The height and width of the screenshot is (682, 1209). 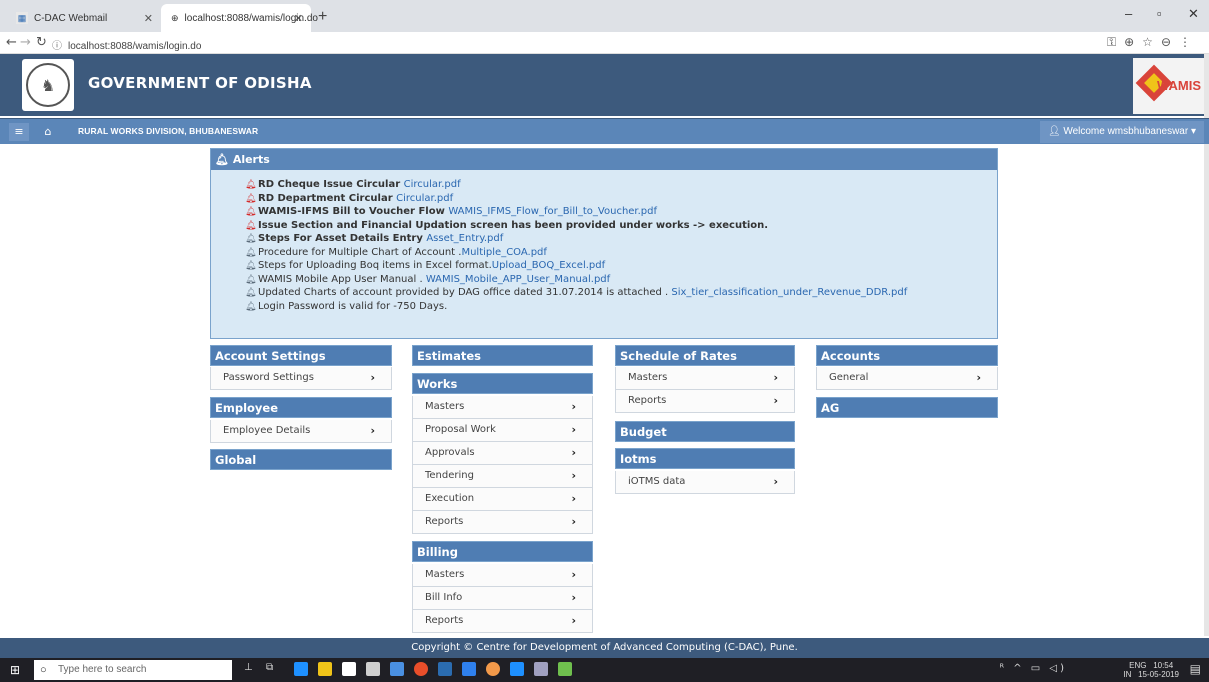 I want to click on user-menu-button: 👤︎ Welcome wmsbhubaneswar ▾, so click(x=1121, y=132).